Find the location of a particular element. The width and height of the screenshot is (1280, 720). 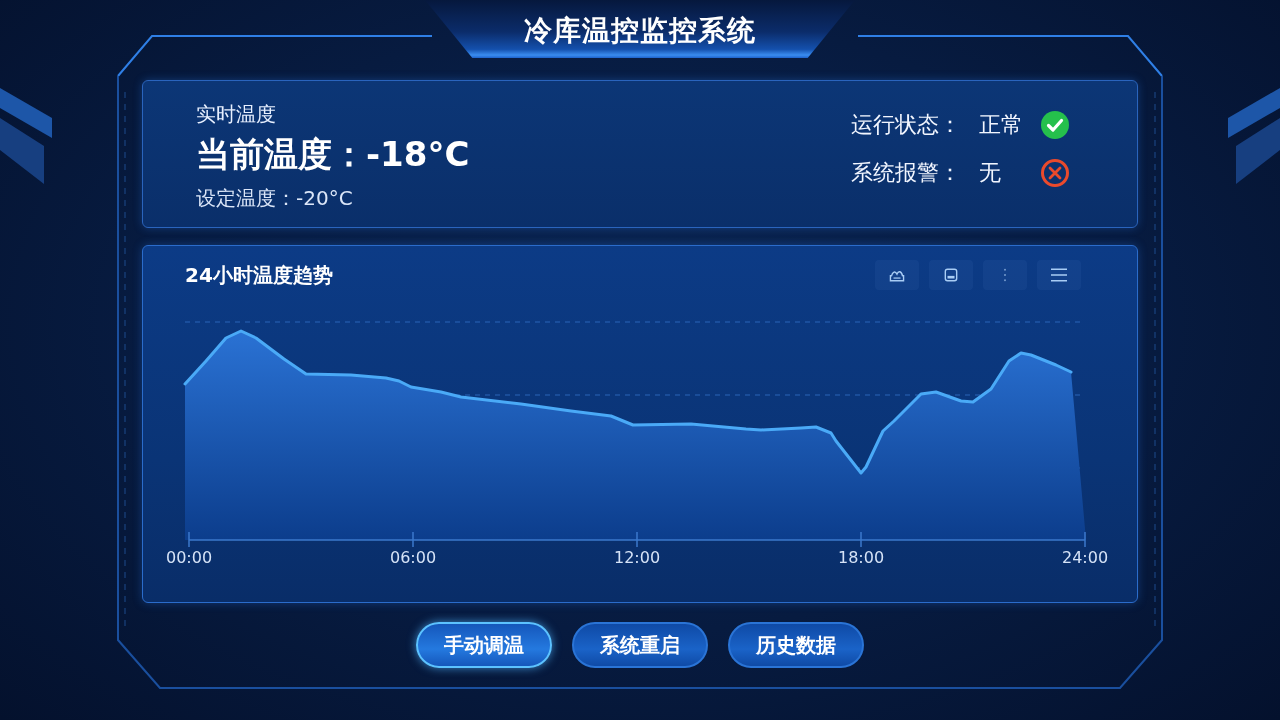

status-label: 系统报警： is located at coordinates (906, 173).